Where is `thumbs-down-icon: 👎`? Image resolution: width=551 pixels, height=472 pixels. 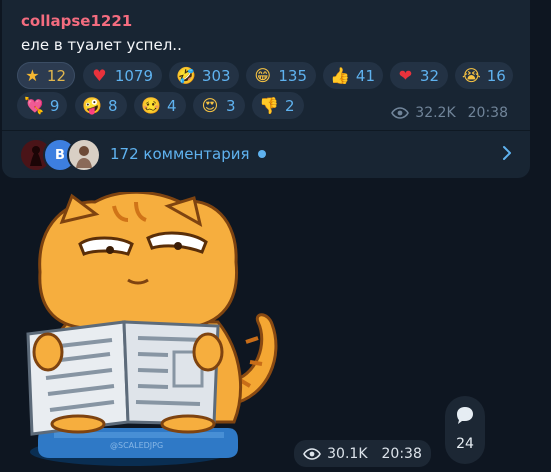 thumbs-down-icon: 👎 is located at coordinates (269, 105).